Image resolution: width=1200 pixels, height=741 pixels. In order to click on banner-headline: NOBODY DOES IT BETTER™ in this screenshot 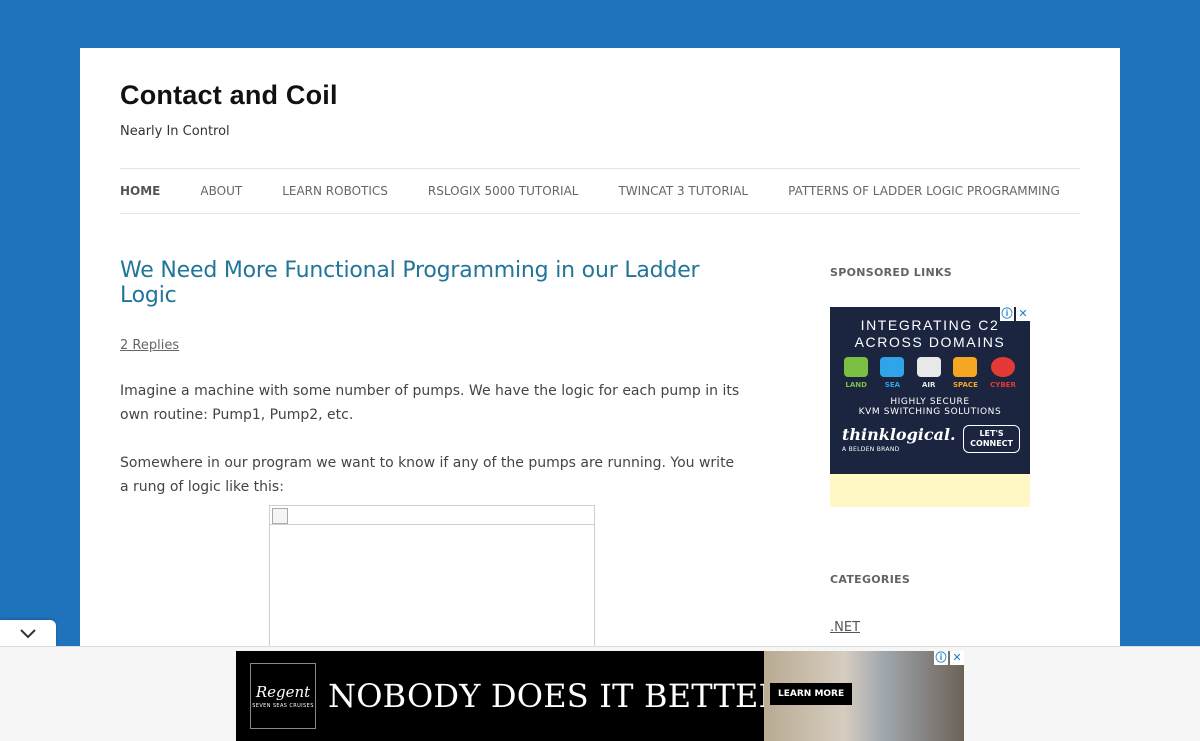, I will do `click(572, 696)`.